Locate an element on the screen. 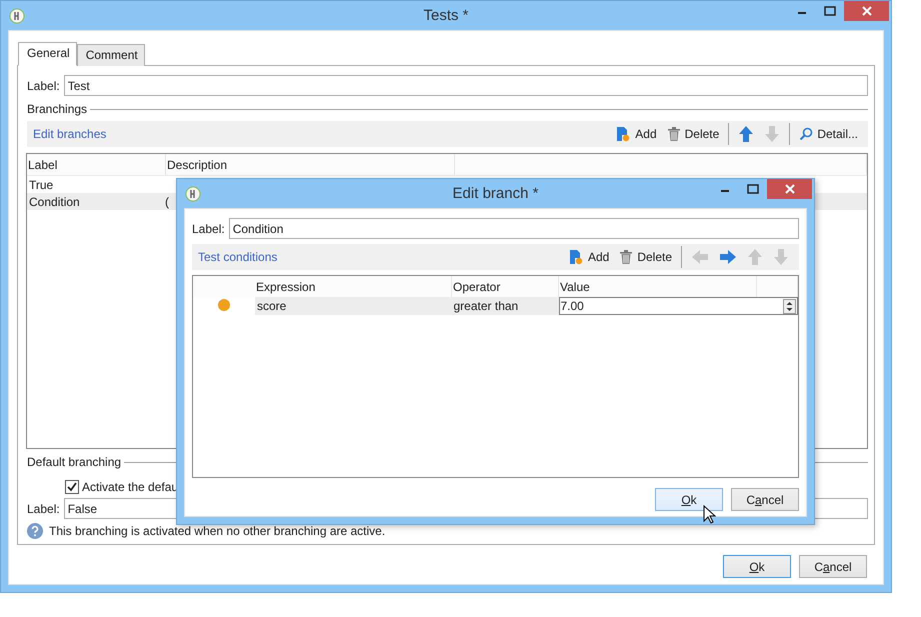 The width and height of the screenshot is (921, 617). section-title: Branchings is located at coordinates (57, 109).